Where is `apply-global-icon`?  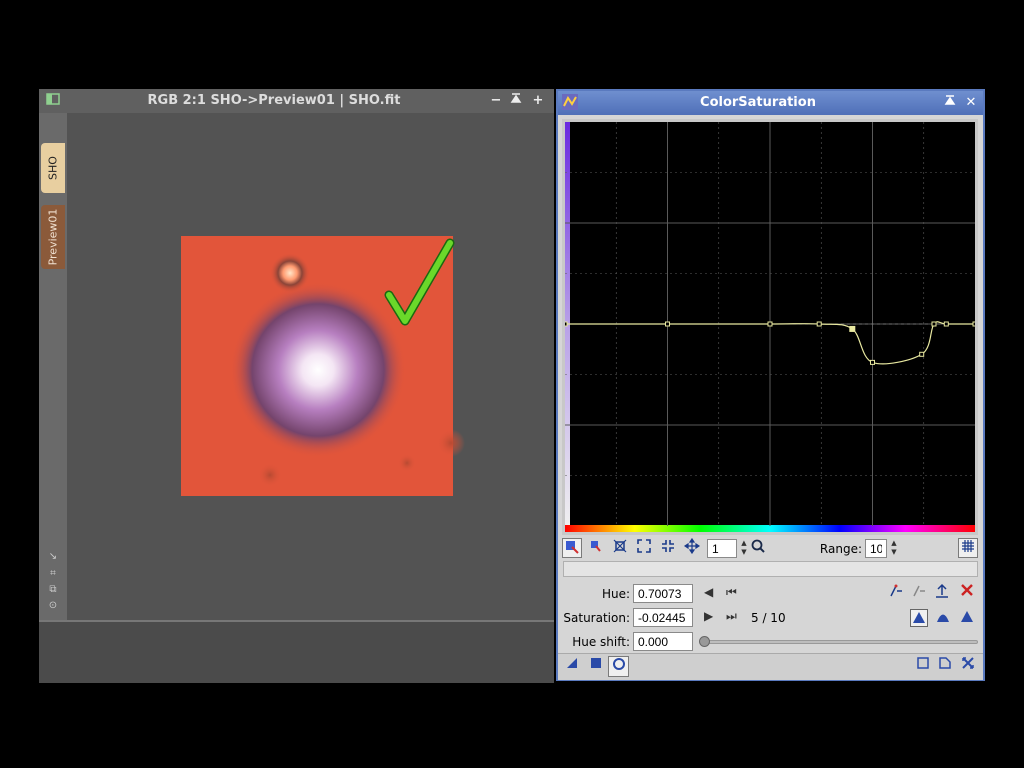 apply-global-icon is located at coordinates (596, 666).